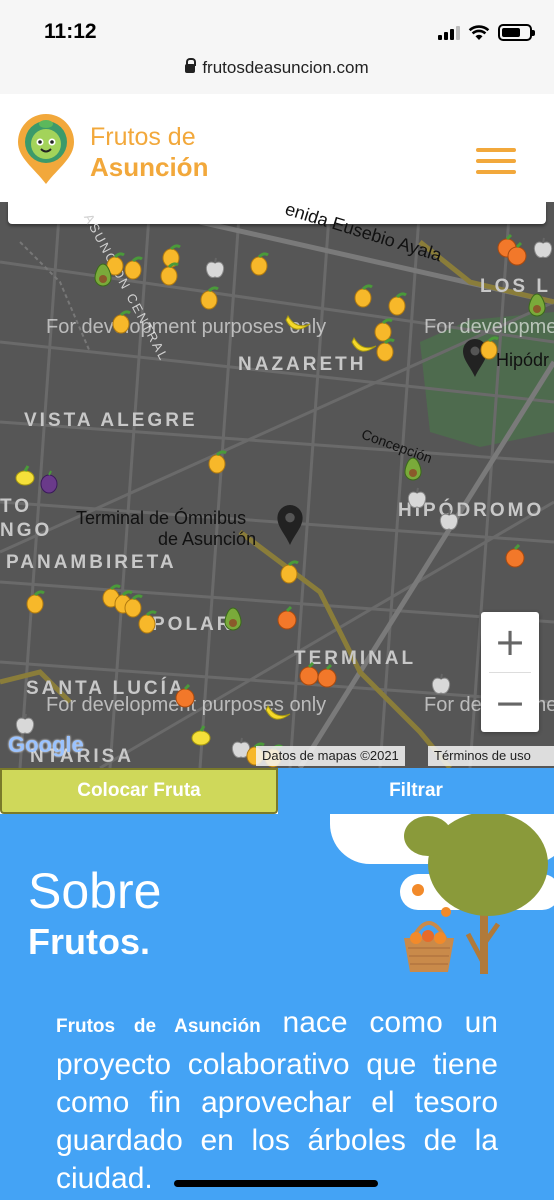 The height and width of the screenshot is (1200, 554). Describe the element at coordinates (516, 32) in the screenshot. I see `battery-icon` at that location.